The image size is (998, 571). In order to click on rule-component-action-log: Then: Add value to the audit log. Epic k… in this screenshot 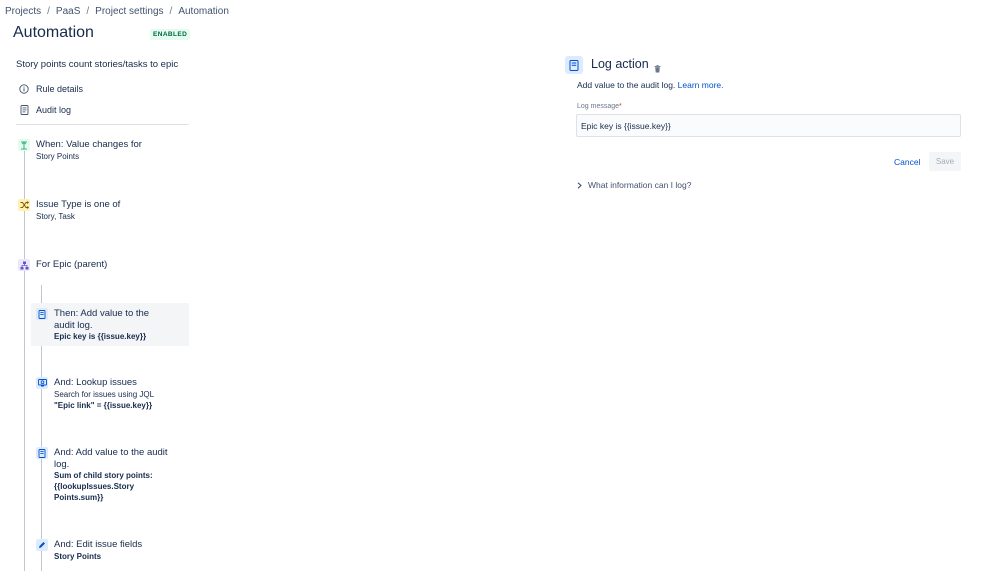, I will do `click(92, 325)`.